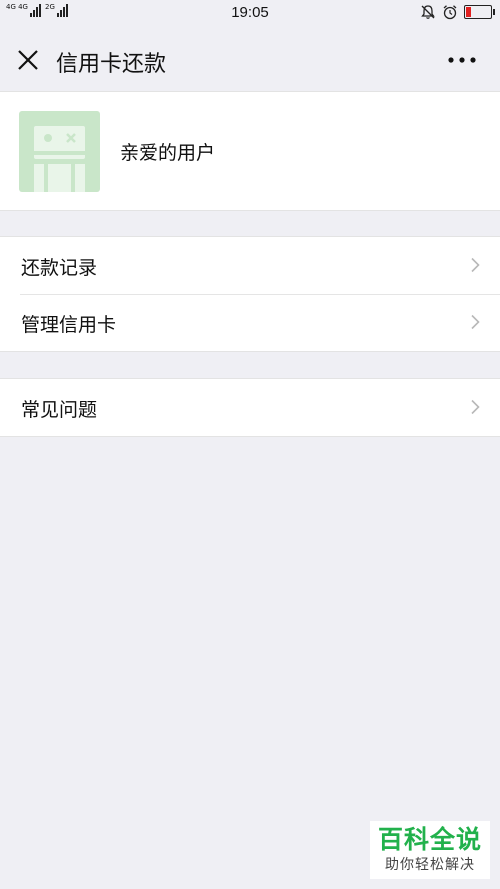  What do you see at coordinates (111, 63) in the screenshot?
I see `page-title: 信用卡还款` at bounding box center [111, 63].